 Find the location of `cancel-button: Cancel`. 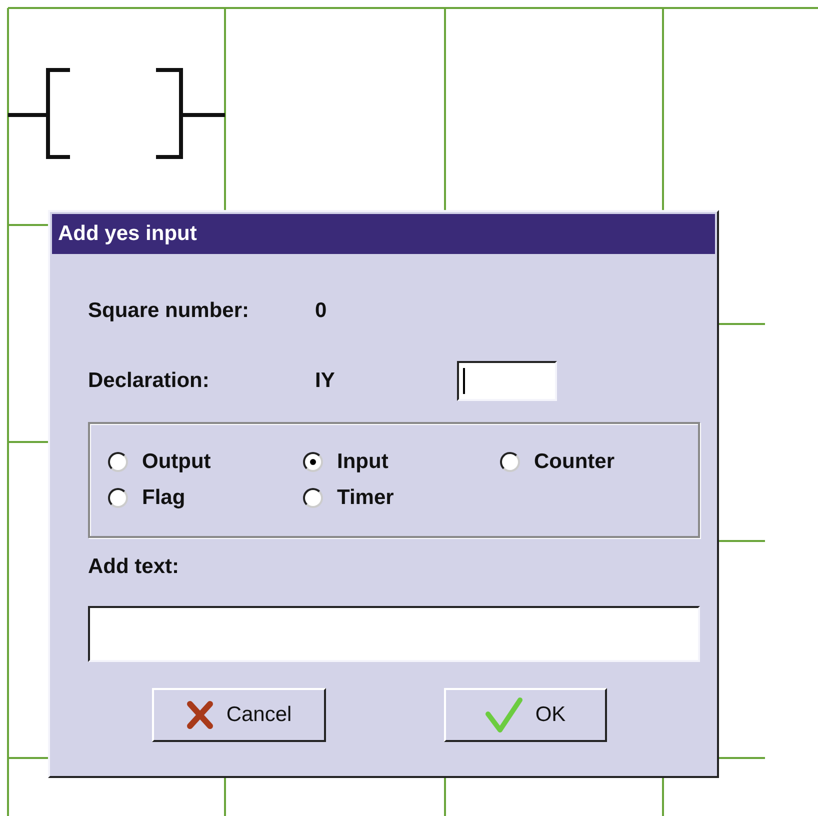

cancel-button: Cancel is located at coordinates (239, 715).